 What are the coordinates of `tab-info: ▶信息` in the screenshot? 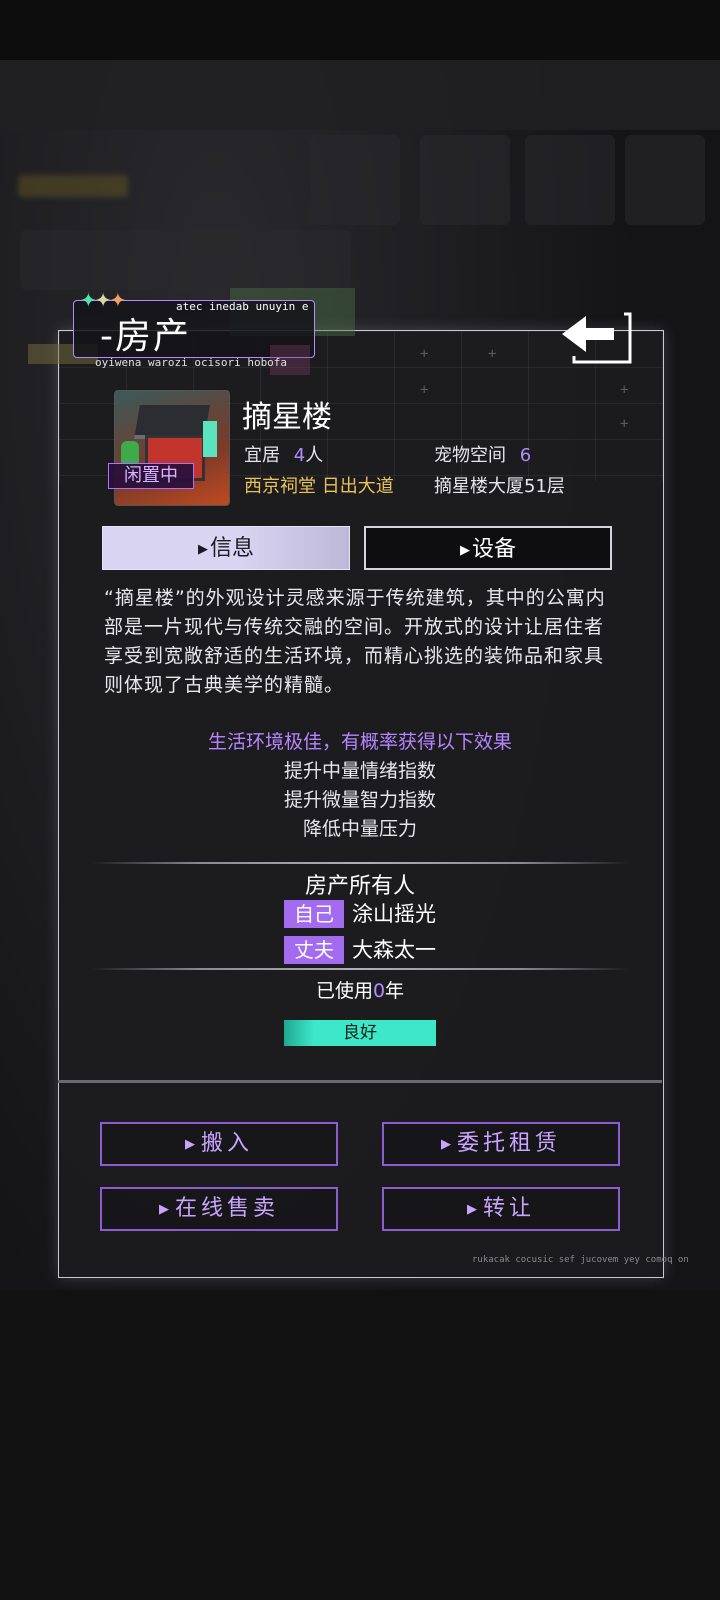 It's located at (226, 548).